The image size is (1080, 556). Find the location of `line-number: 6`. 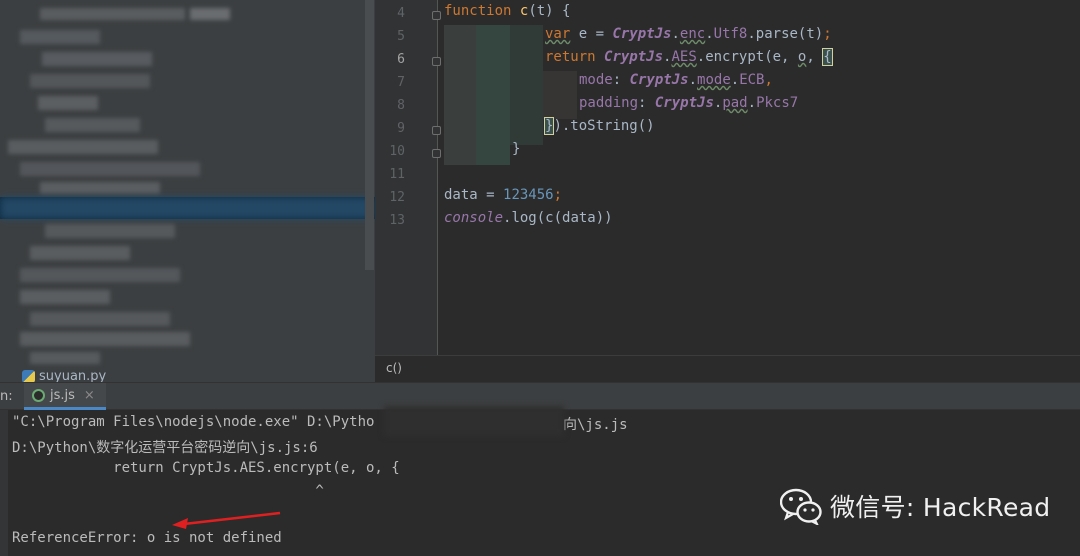

line-number: 6 is located at coordinates (401, 59).